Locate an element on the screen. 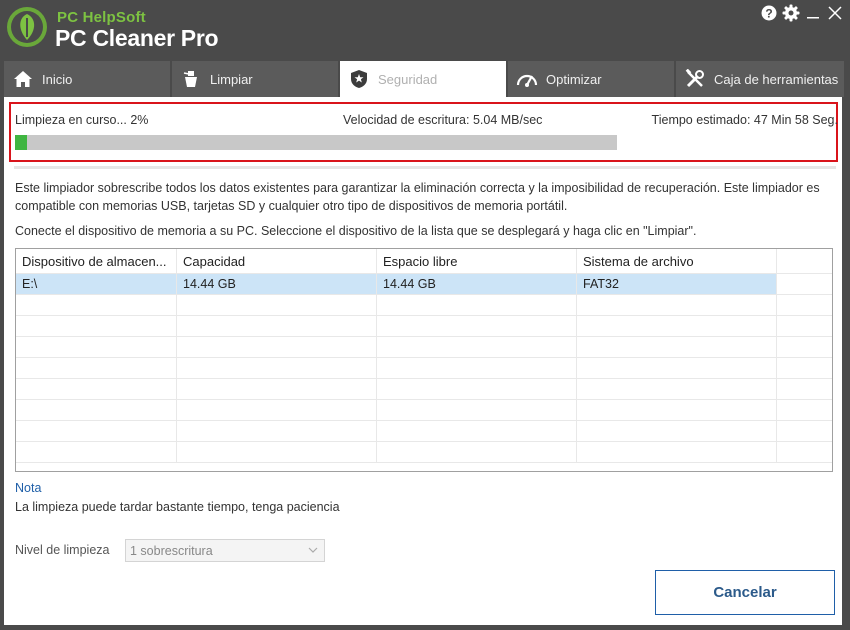  progress-status: Limpieza en curso... 2% is located at coordinates (82, 120).